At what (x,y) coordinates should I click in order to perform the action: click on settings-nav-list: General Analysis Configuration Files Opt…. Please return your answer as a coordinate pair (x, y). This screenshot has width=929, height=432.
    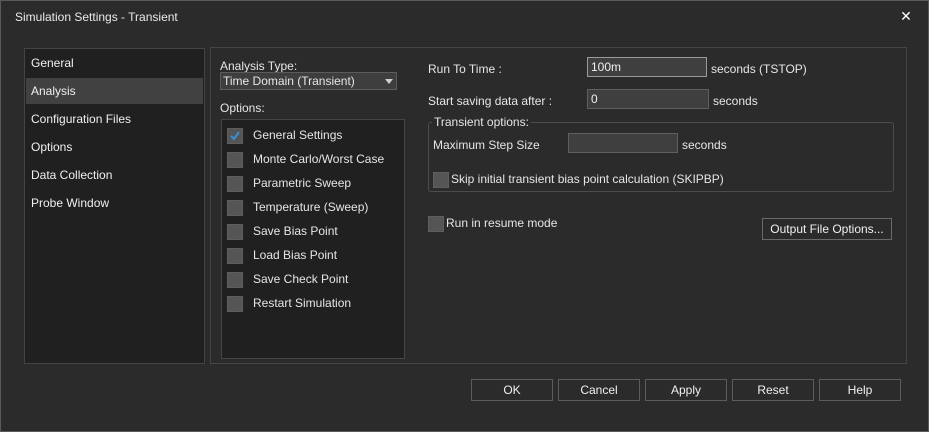
    Looking at the image, I should click on (114, 206).